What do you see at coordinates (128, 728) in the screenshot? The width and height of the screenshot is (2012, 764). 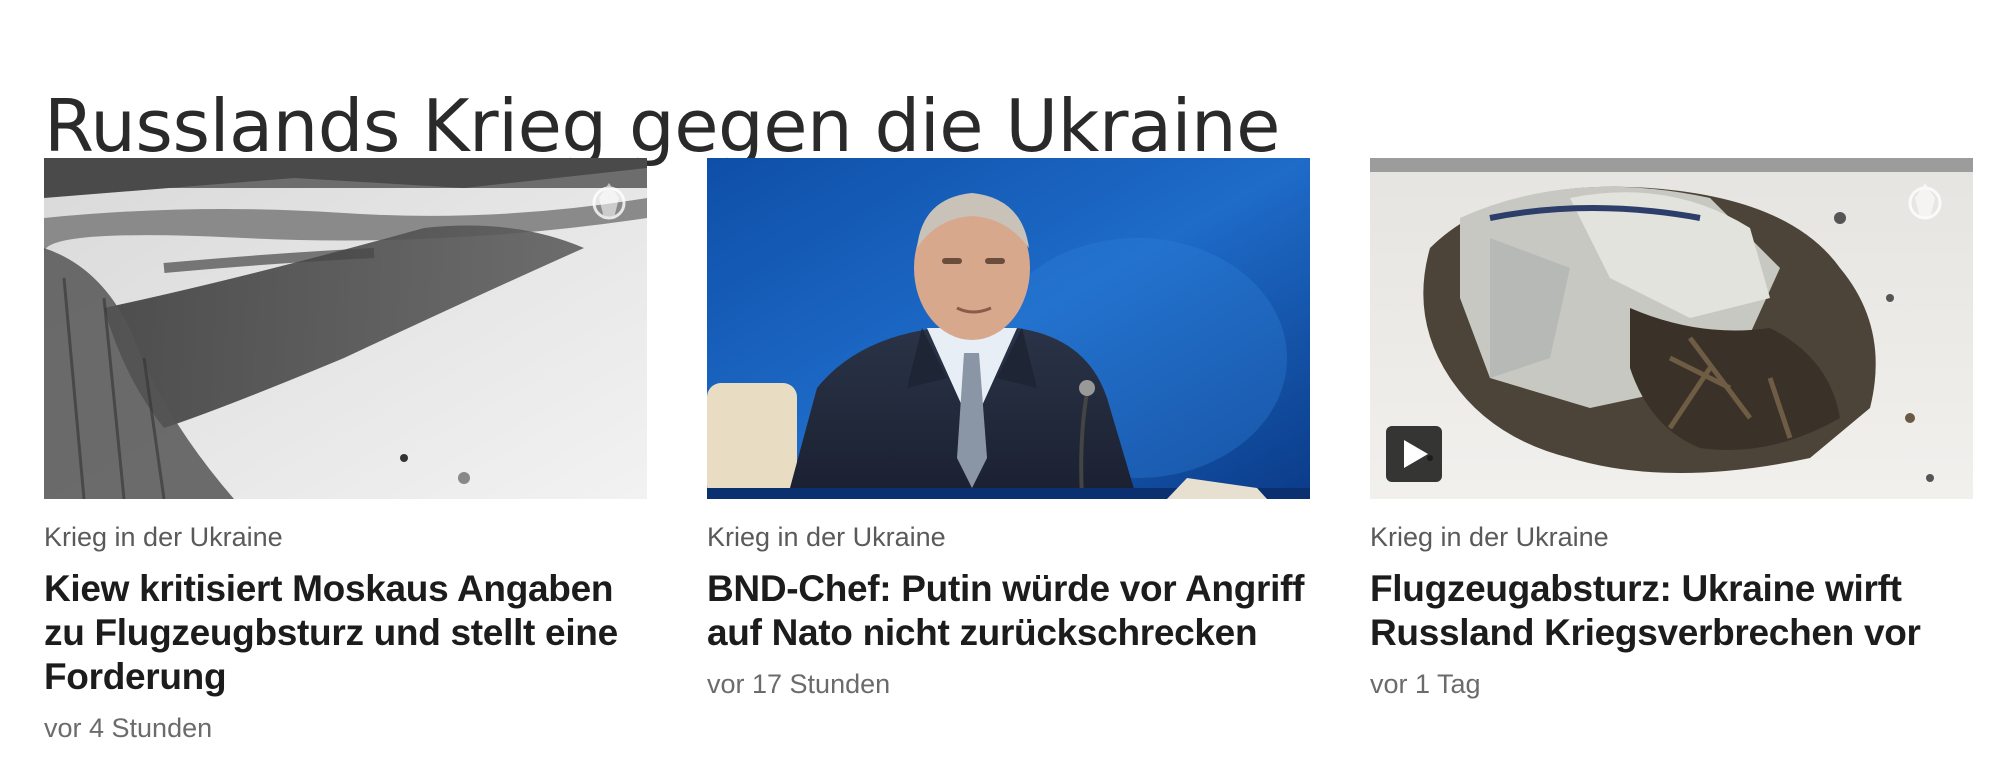 I see `article-timestamp: vor 4 Stunden` at bounding box center [128, 728].